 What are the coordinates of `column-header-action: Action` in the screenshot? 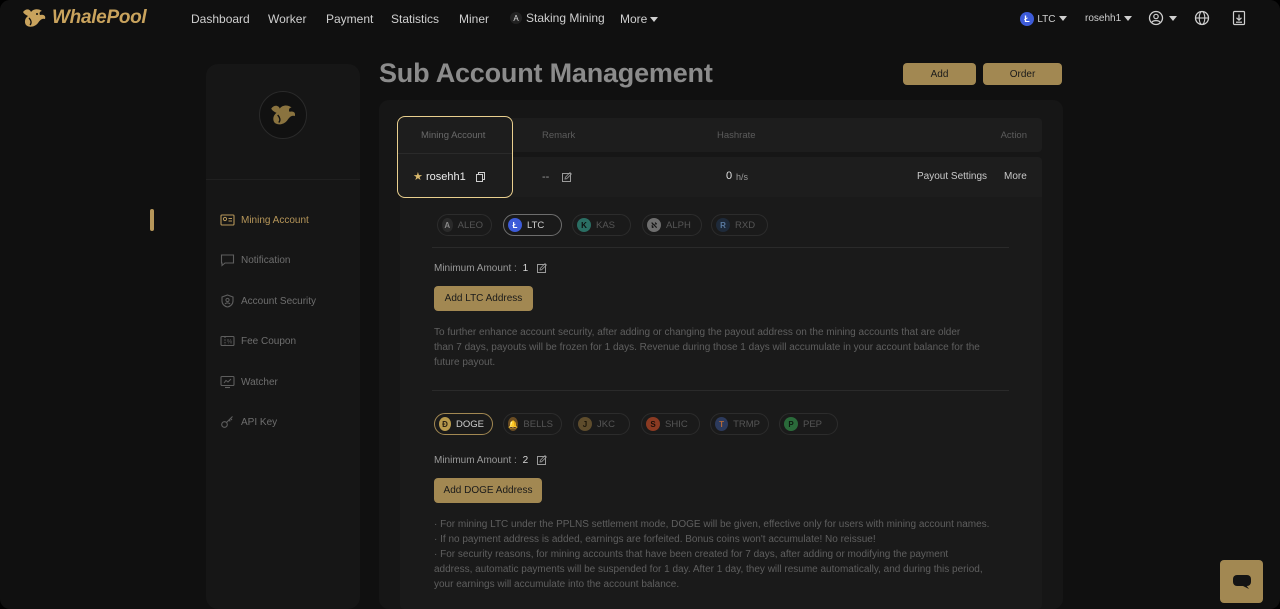 It's located at (1013, 135).